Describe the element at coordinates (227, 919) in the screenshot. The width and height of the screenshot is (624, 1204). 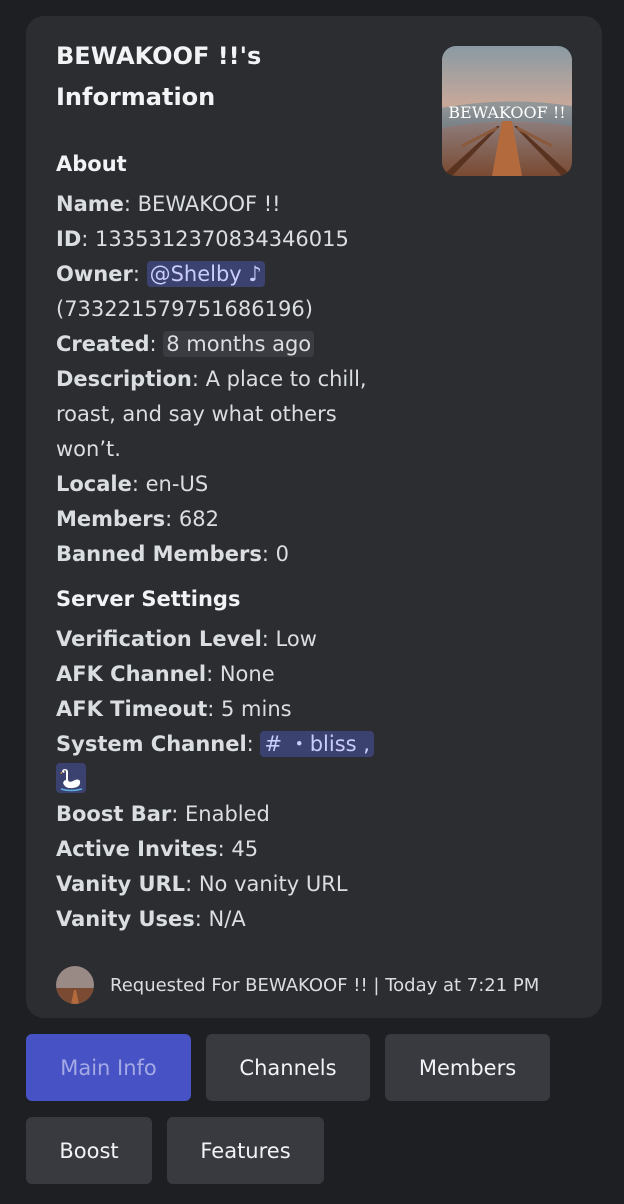
I see `field-value: N/A` at that location.